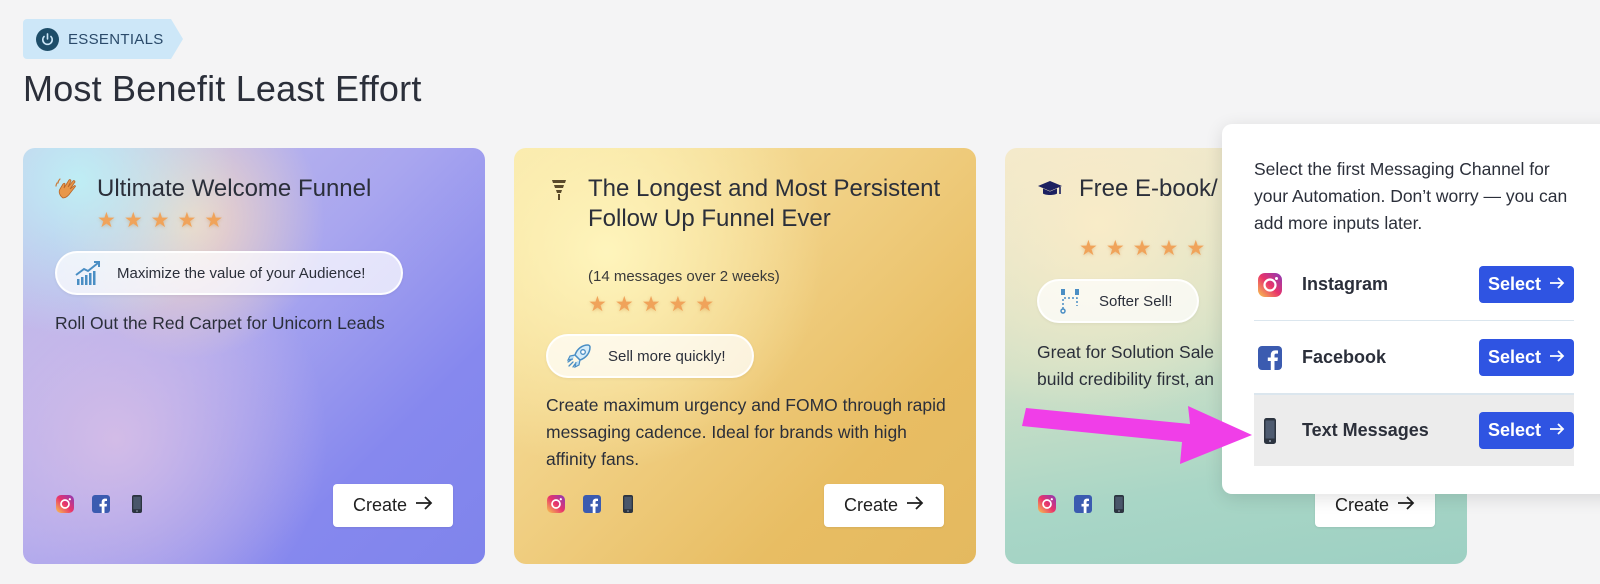 The height and width of the screenshot is (584, 1600). I want to click on path-icon, so click(1070, 301).